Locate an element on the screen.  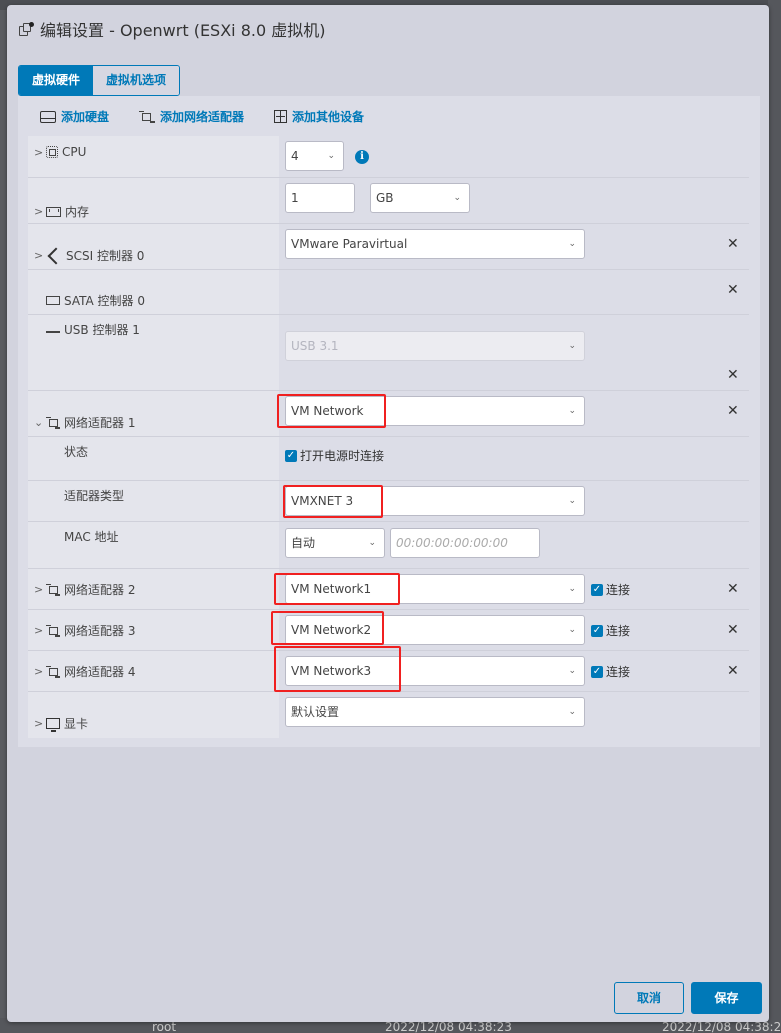
memory-size-input: 1 is located at coordinates (320, 198).